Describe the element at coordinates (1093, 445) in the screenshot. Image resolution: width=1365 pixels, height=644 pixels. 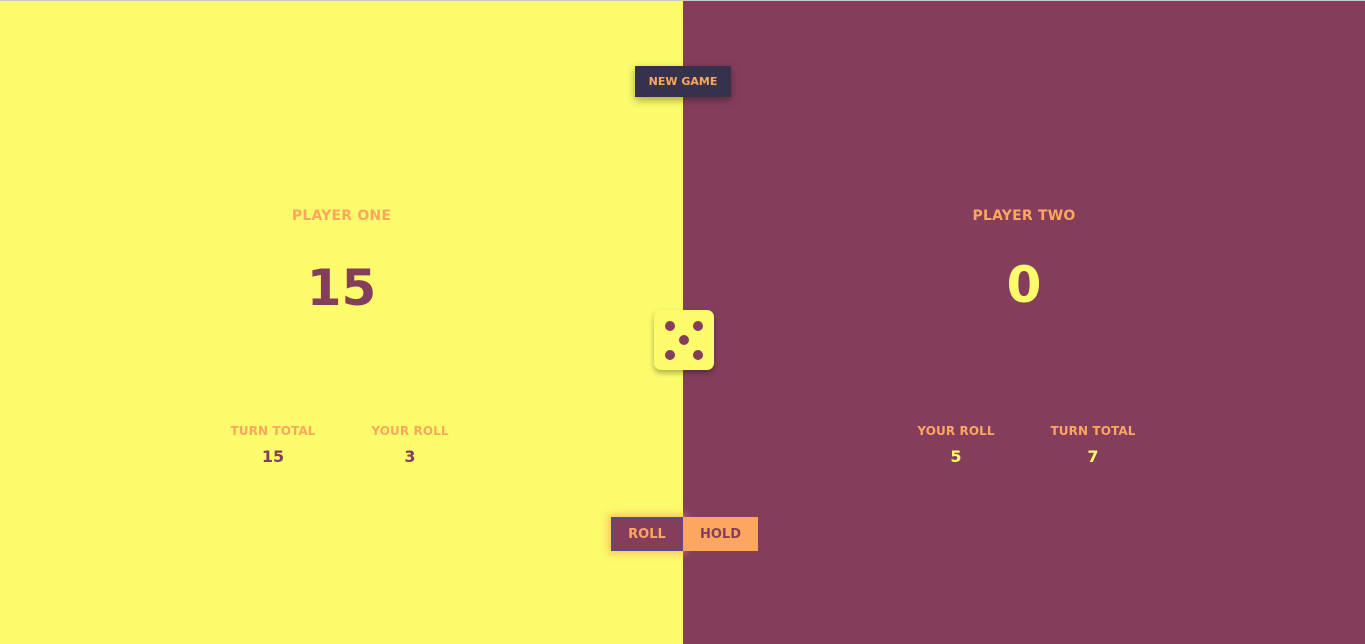
I see `player-two-turn-total: TURN TOTAL 7` at that location.